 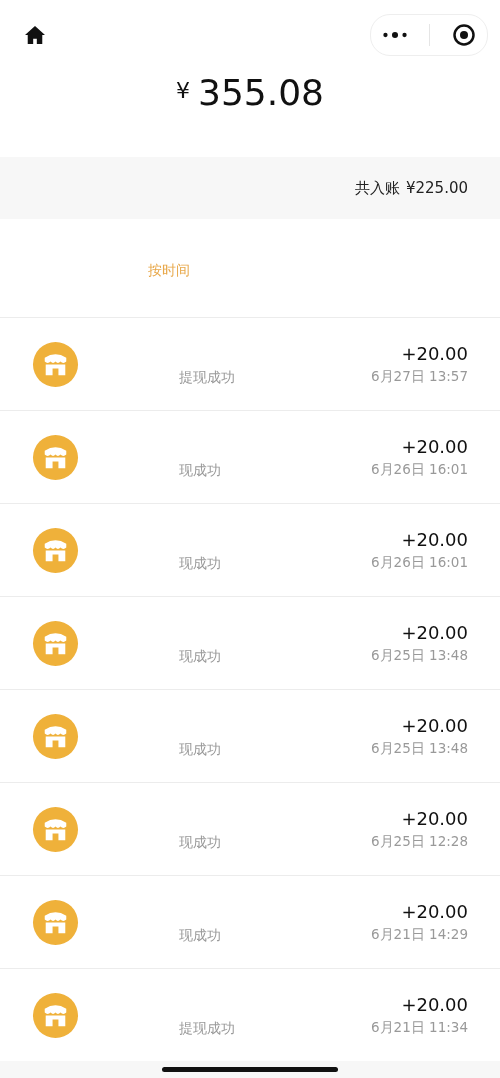 What do you see at coordinates (419, 841) in the screenshot?
I see `record-time: 6月25日 12:28` at bounding box center [419, 841].